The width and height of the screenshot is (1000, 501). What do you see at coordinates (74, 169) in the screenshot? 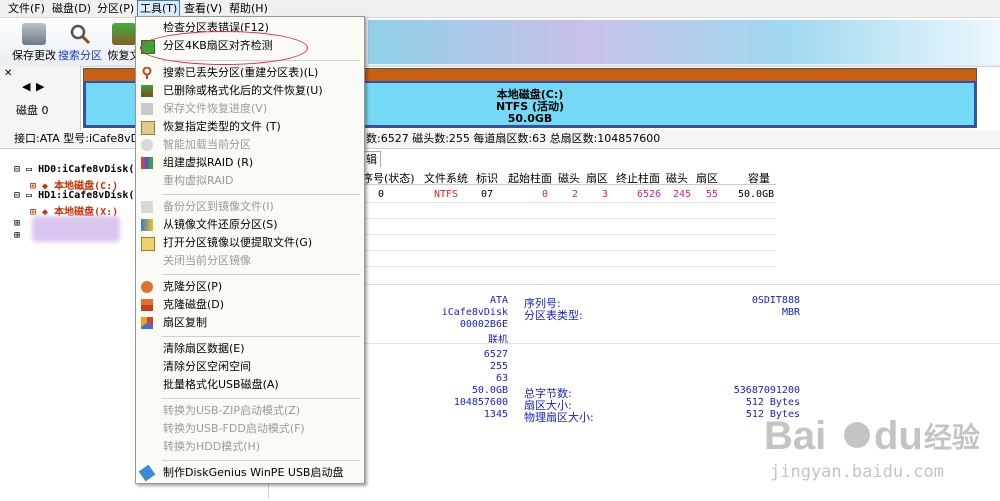
I see `tree-hd0: ⊟ ▭ HD0:iCafe8vDisk(` at bounding box center [74, 169].